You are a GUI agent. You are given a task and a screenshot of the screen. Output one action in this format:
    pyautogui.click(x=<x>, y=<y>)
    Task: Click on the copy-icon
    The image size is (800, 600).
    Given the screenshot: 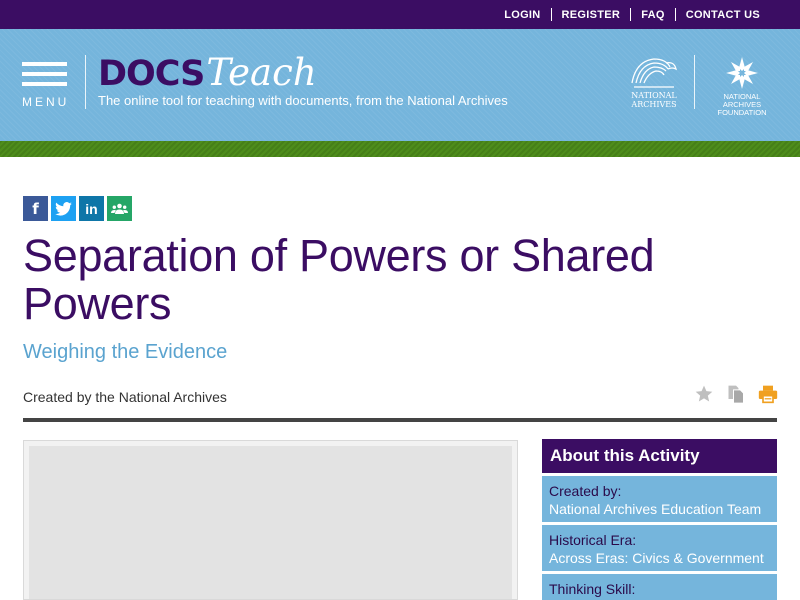 What is the action you would take?
    pyautogui.click(x=736, y=394)
    